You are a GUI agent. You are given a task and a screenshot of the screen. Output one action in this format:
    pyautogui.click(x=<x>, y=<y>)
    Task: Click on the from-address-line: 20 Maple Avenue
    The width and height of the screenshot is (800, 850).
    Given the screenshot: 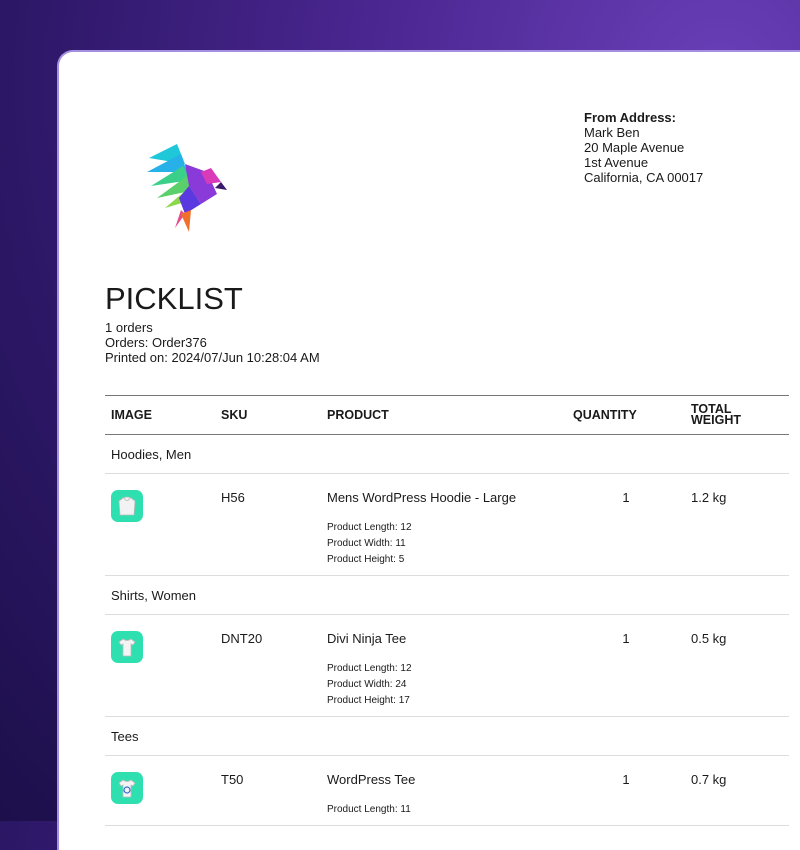 What is the action you would take?
    pyautogui.click(x=634, y=147)
    